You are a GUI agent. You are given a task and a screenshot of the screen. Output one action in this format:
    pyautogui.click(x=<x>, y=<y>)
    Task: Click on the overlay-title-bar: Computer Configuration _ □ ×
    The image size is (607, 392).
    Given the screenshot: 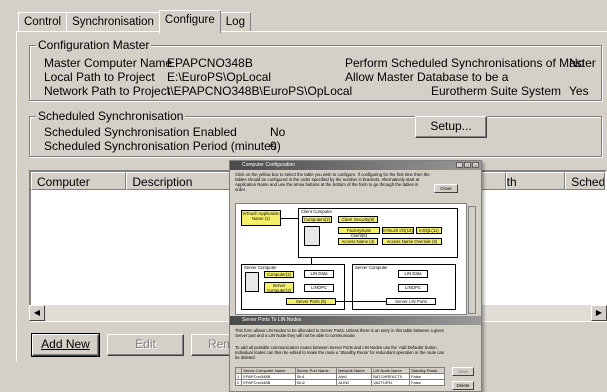 What is the action you would take?
    pyautogui.click(x=355, y=165)
    